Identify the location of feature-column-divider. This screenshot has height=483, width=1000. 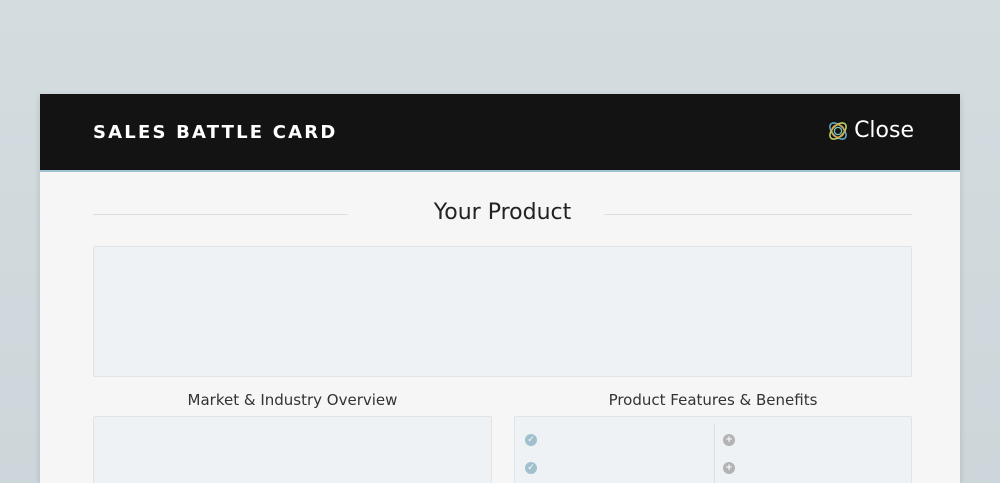
(714, 453).